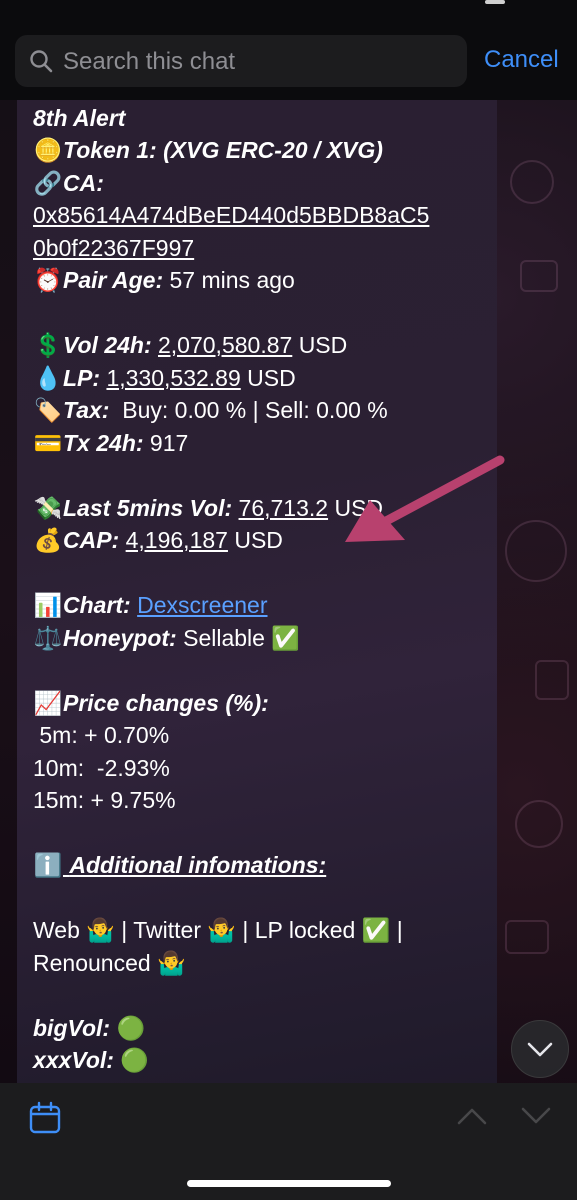 The width and height of the screenshot is (577, 1200). Describe the element at coordinates (231, 215) in the screenshot. I see `contract-address-link: 0x85614A474dBeED440d5BBDB8aC5` at that location.